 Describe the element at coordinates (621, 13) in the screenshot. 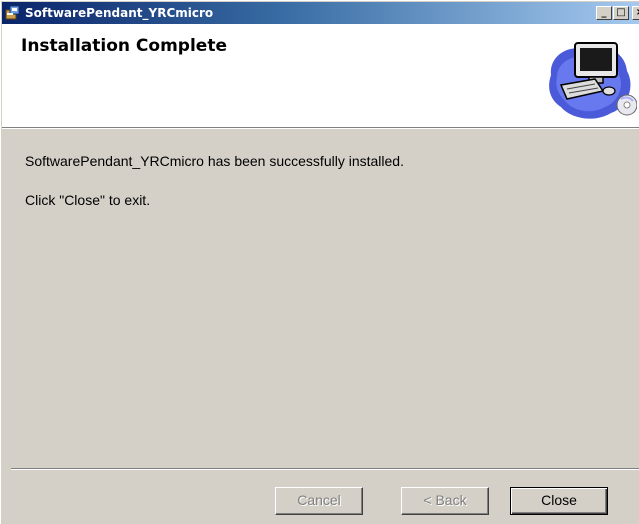

I see `maximize-button: □` at that location.